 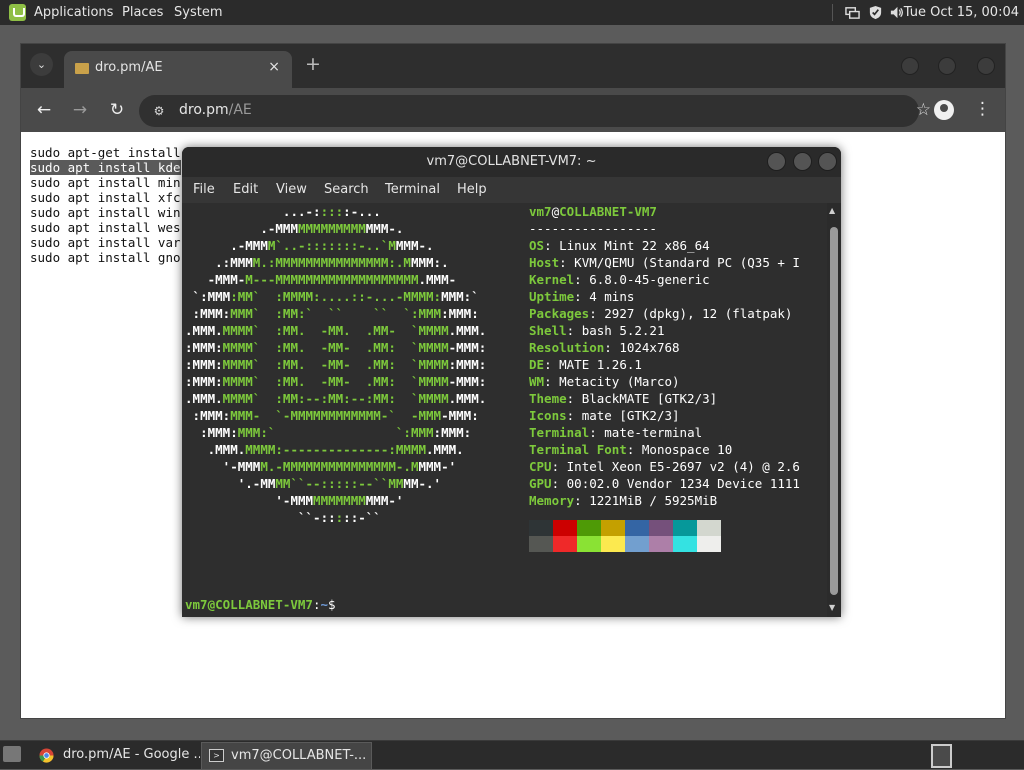 I want to click on terminal-scrollbar: ▲ ▼, so click(x=834, y=410).